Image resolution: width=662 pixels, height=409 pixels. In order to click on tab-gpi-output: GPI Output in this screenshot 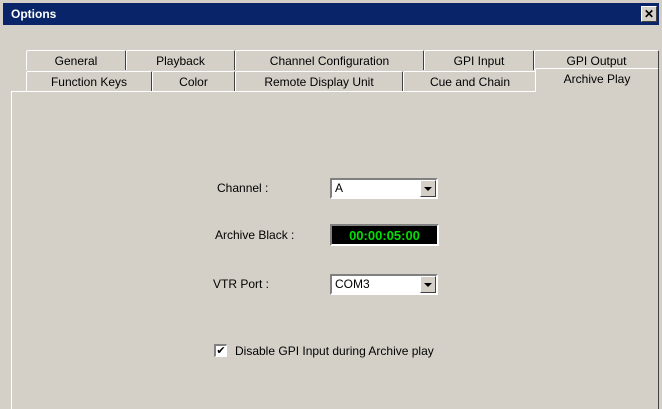, I will do `click(596, 60)`.